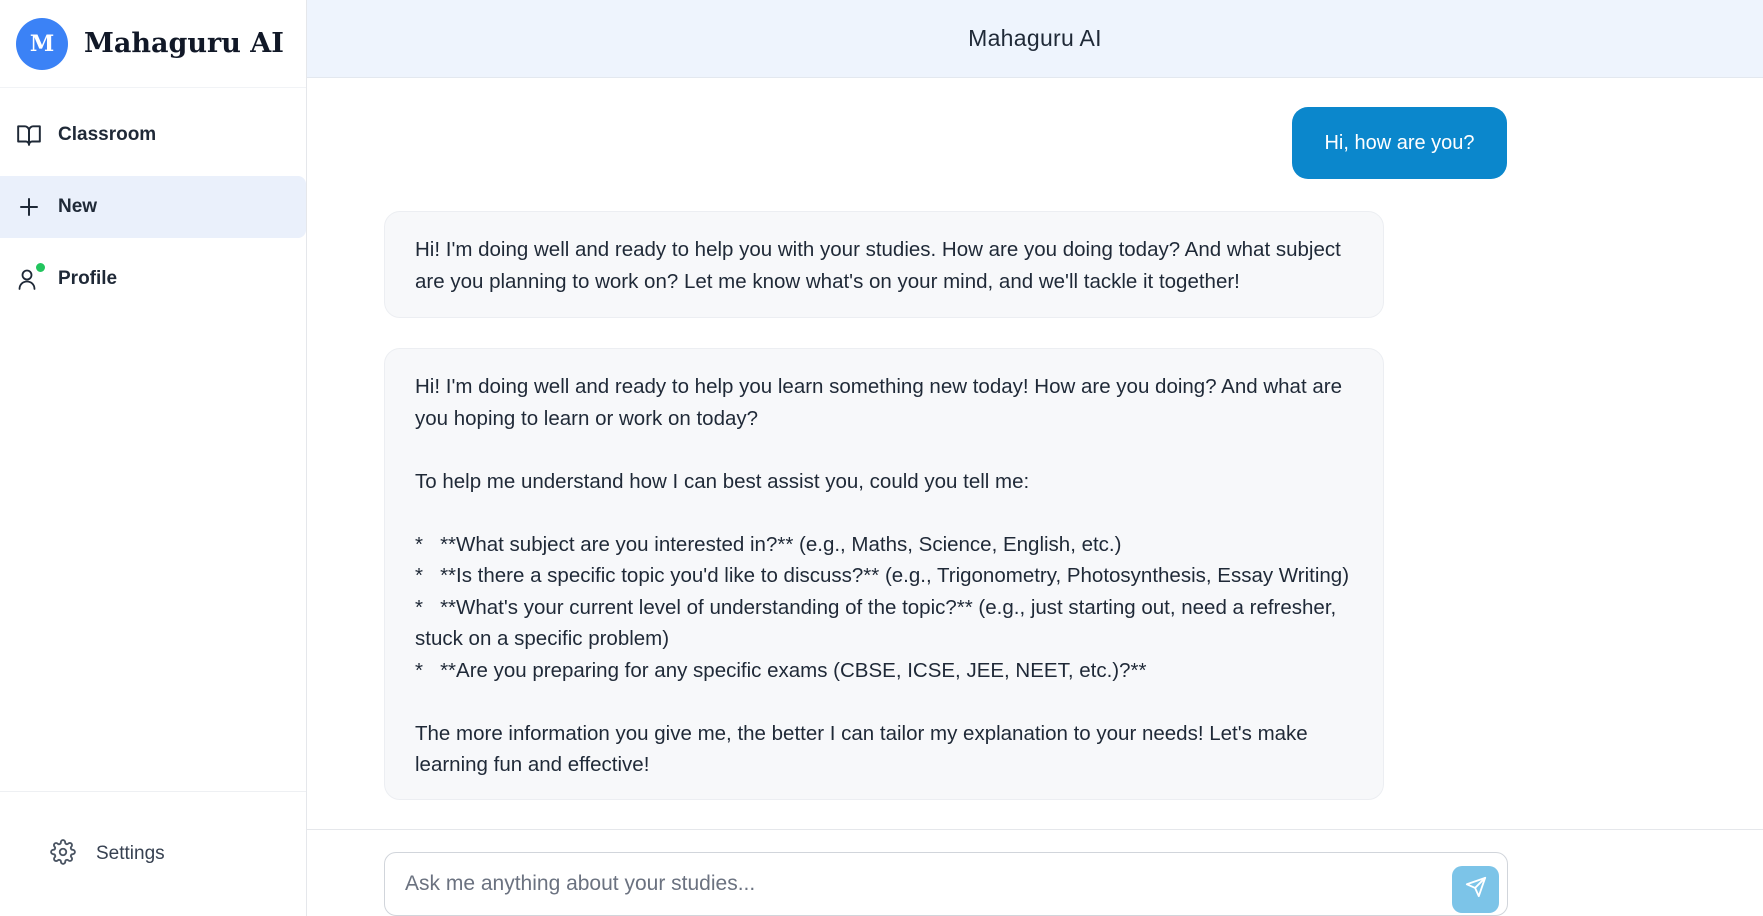  Describe the element at coordinates (915, 884) in the screenshot. I see `chat-input` at that location.